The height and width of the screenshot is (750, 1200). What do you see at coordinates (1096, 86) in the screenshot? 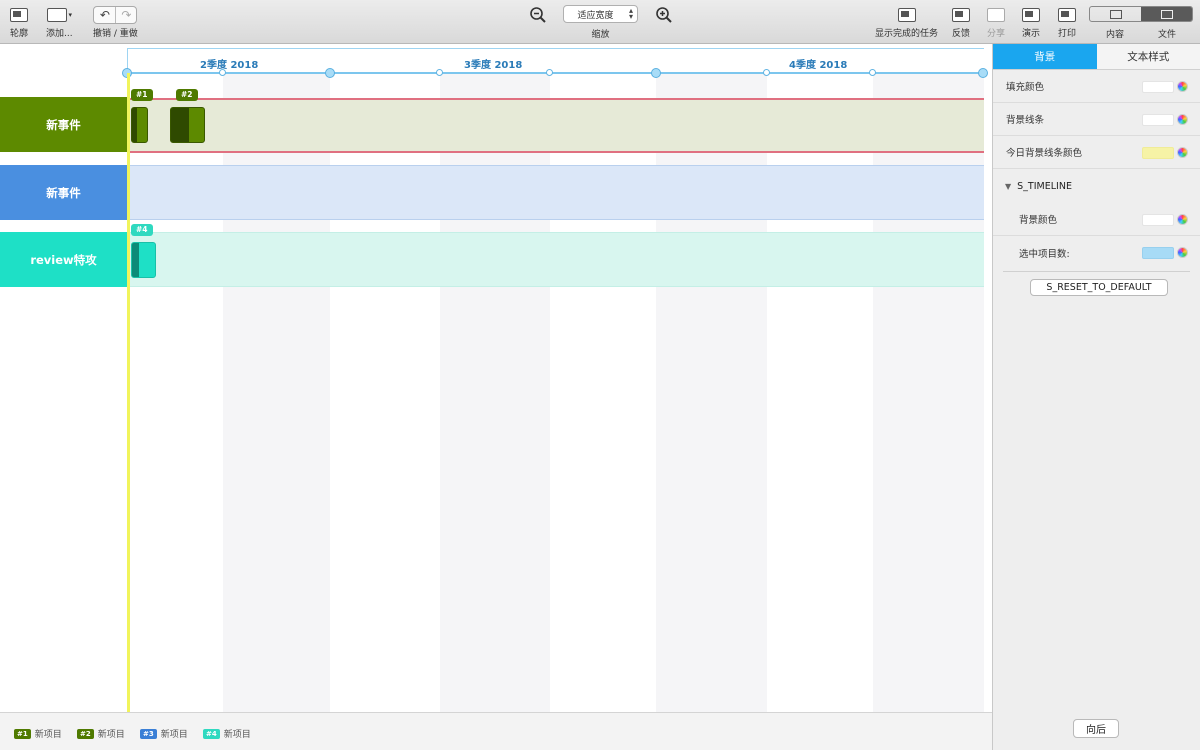
I see `fill-color-row: 填充颜色` at bounding box center [1096, 86].